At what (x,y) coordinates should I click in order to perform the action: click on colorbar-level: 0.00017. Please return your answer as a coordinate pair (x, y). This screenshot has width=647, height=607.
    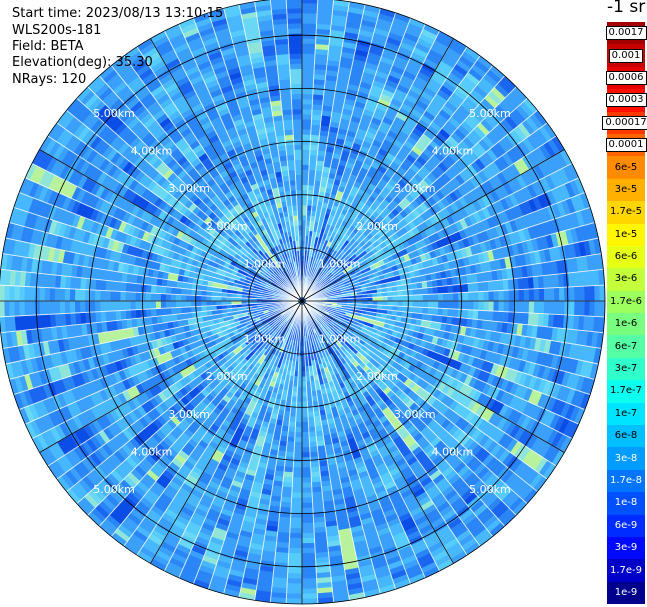
    Looking at the image, I should click on (624, 122).